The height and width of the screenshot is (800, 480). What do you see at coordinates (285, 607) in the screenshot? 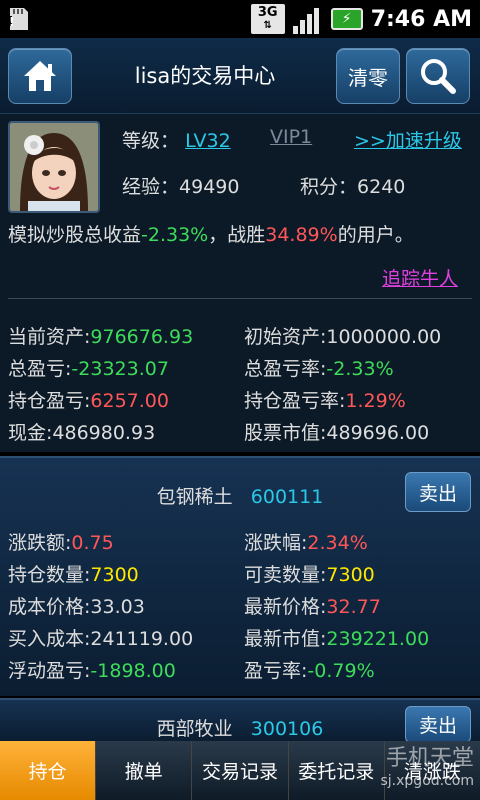
I see `latest-price-label: 最新价格:` at bounding box center [285, 607].